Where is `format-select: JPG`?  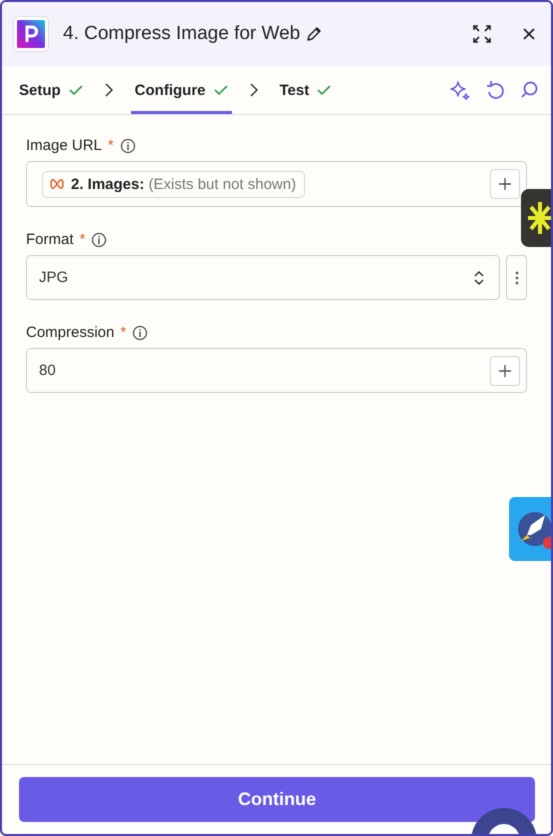 format-select: JPG is located at coordinates (263, 277).